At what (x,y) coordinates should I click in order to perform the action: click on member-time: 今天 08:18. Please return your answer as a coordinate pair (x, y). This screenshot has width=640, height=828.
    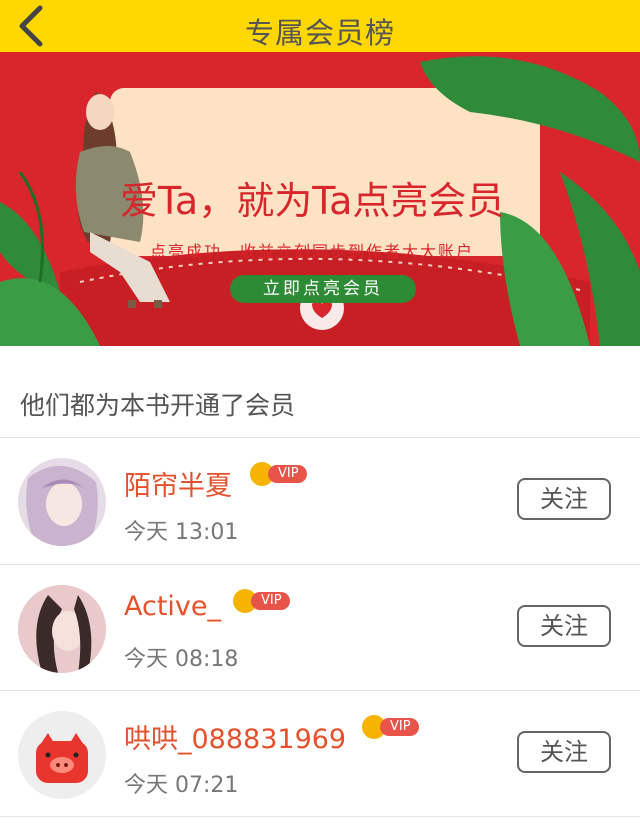
    Looking at the image, I should click on (181, 659).